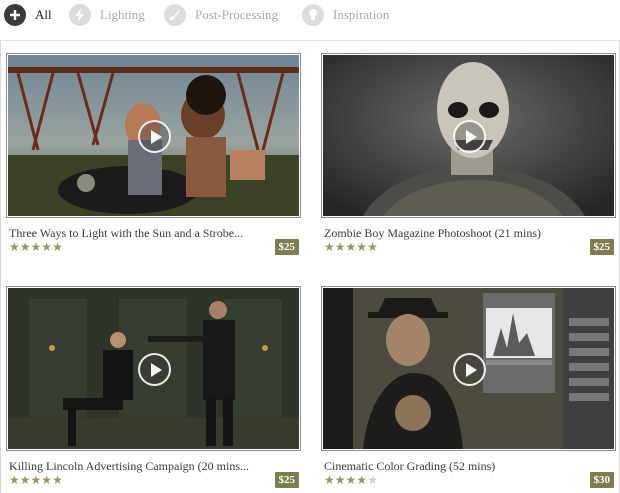 The width and height of the screenshot is (620, 493). I want to click on filter-tab-post-processing: Post-Processing, so click(221, 15).